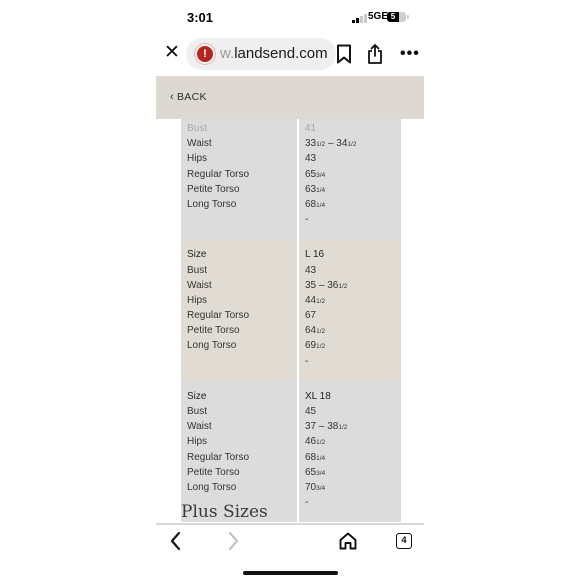  I want to click on signal-icon, so click(359, 18).